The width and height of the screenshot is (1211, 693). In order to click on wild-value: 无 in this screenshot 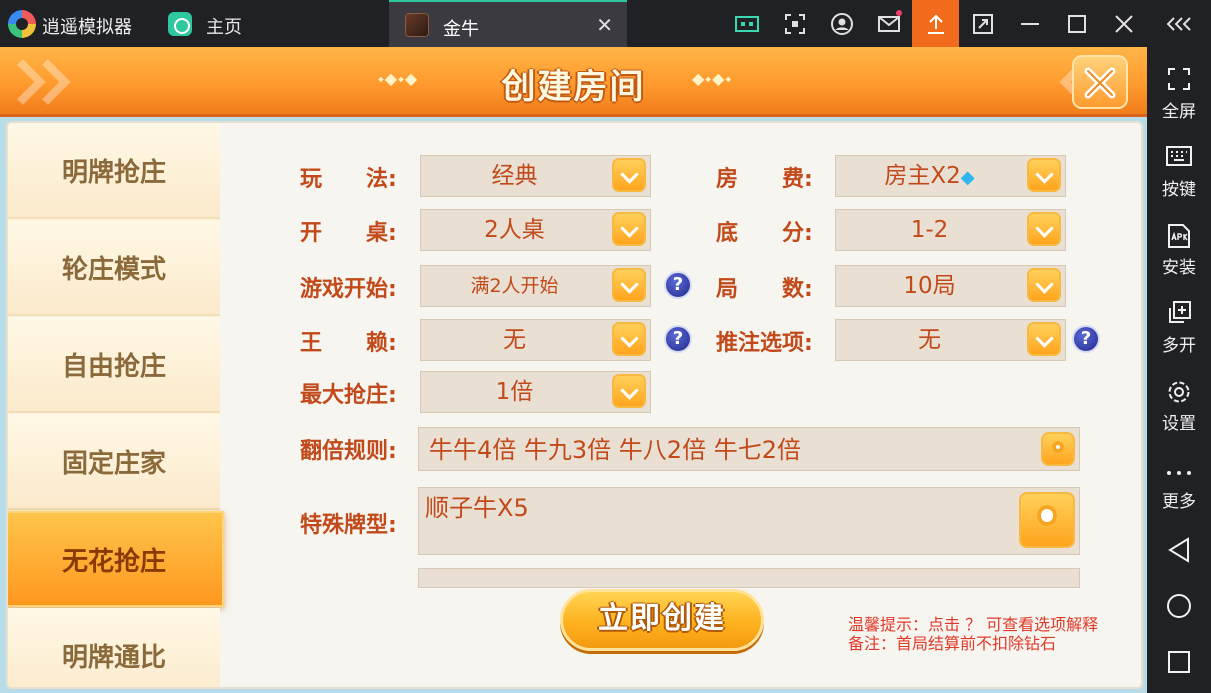, I will do `click(514, 340)`.